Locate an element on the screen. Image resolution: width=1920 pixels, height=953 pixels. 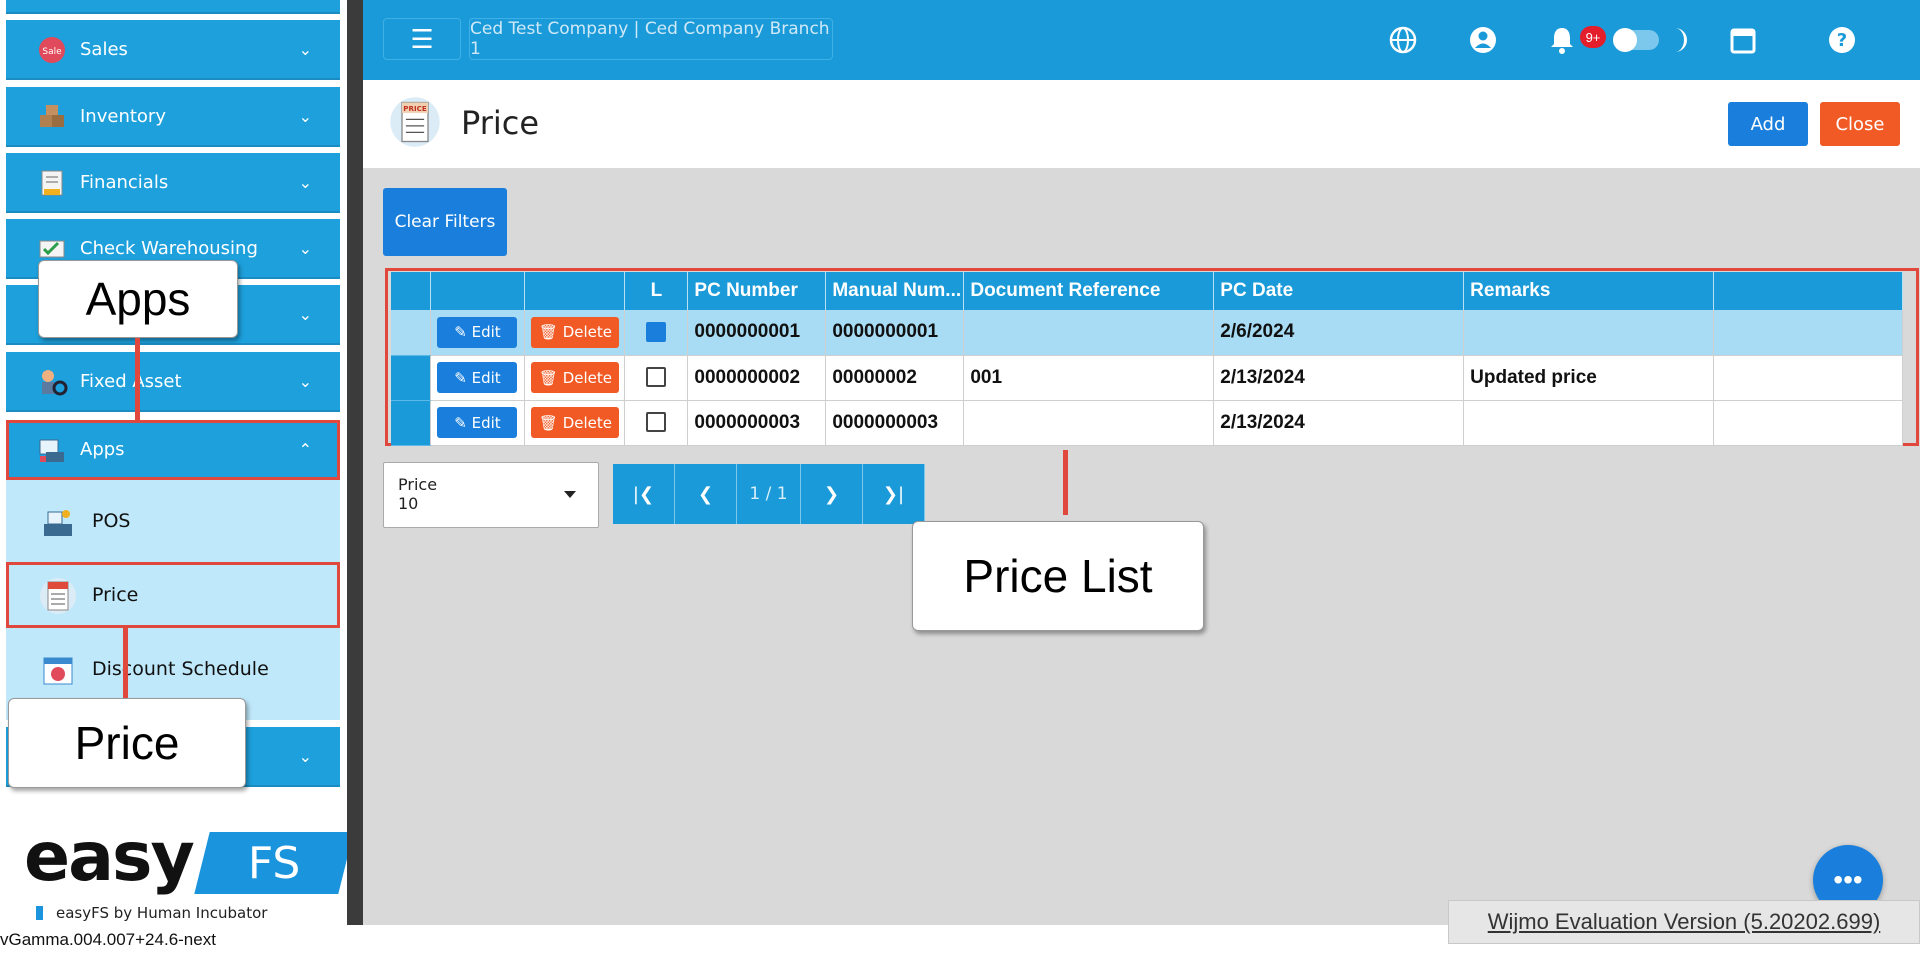
edit-cell: ✎ Edit is located at coordinates (478, 378).